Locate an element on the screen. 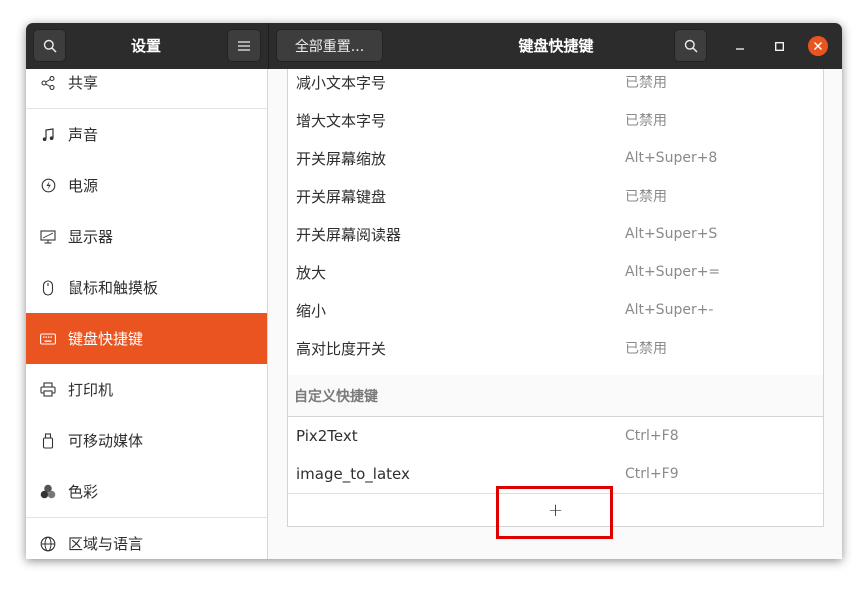 This screenshot has height=589, width=868. share-icon is located at coordinates (48, 83).